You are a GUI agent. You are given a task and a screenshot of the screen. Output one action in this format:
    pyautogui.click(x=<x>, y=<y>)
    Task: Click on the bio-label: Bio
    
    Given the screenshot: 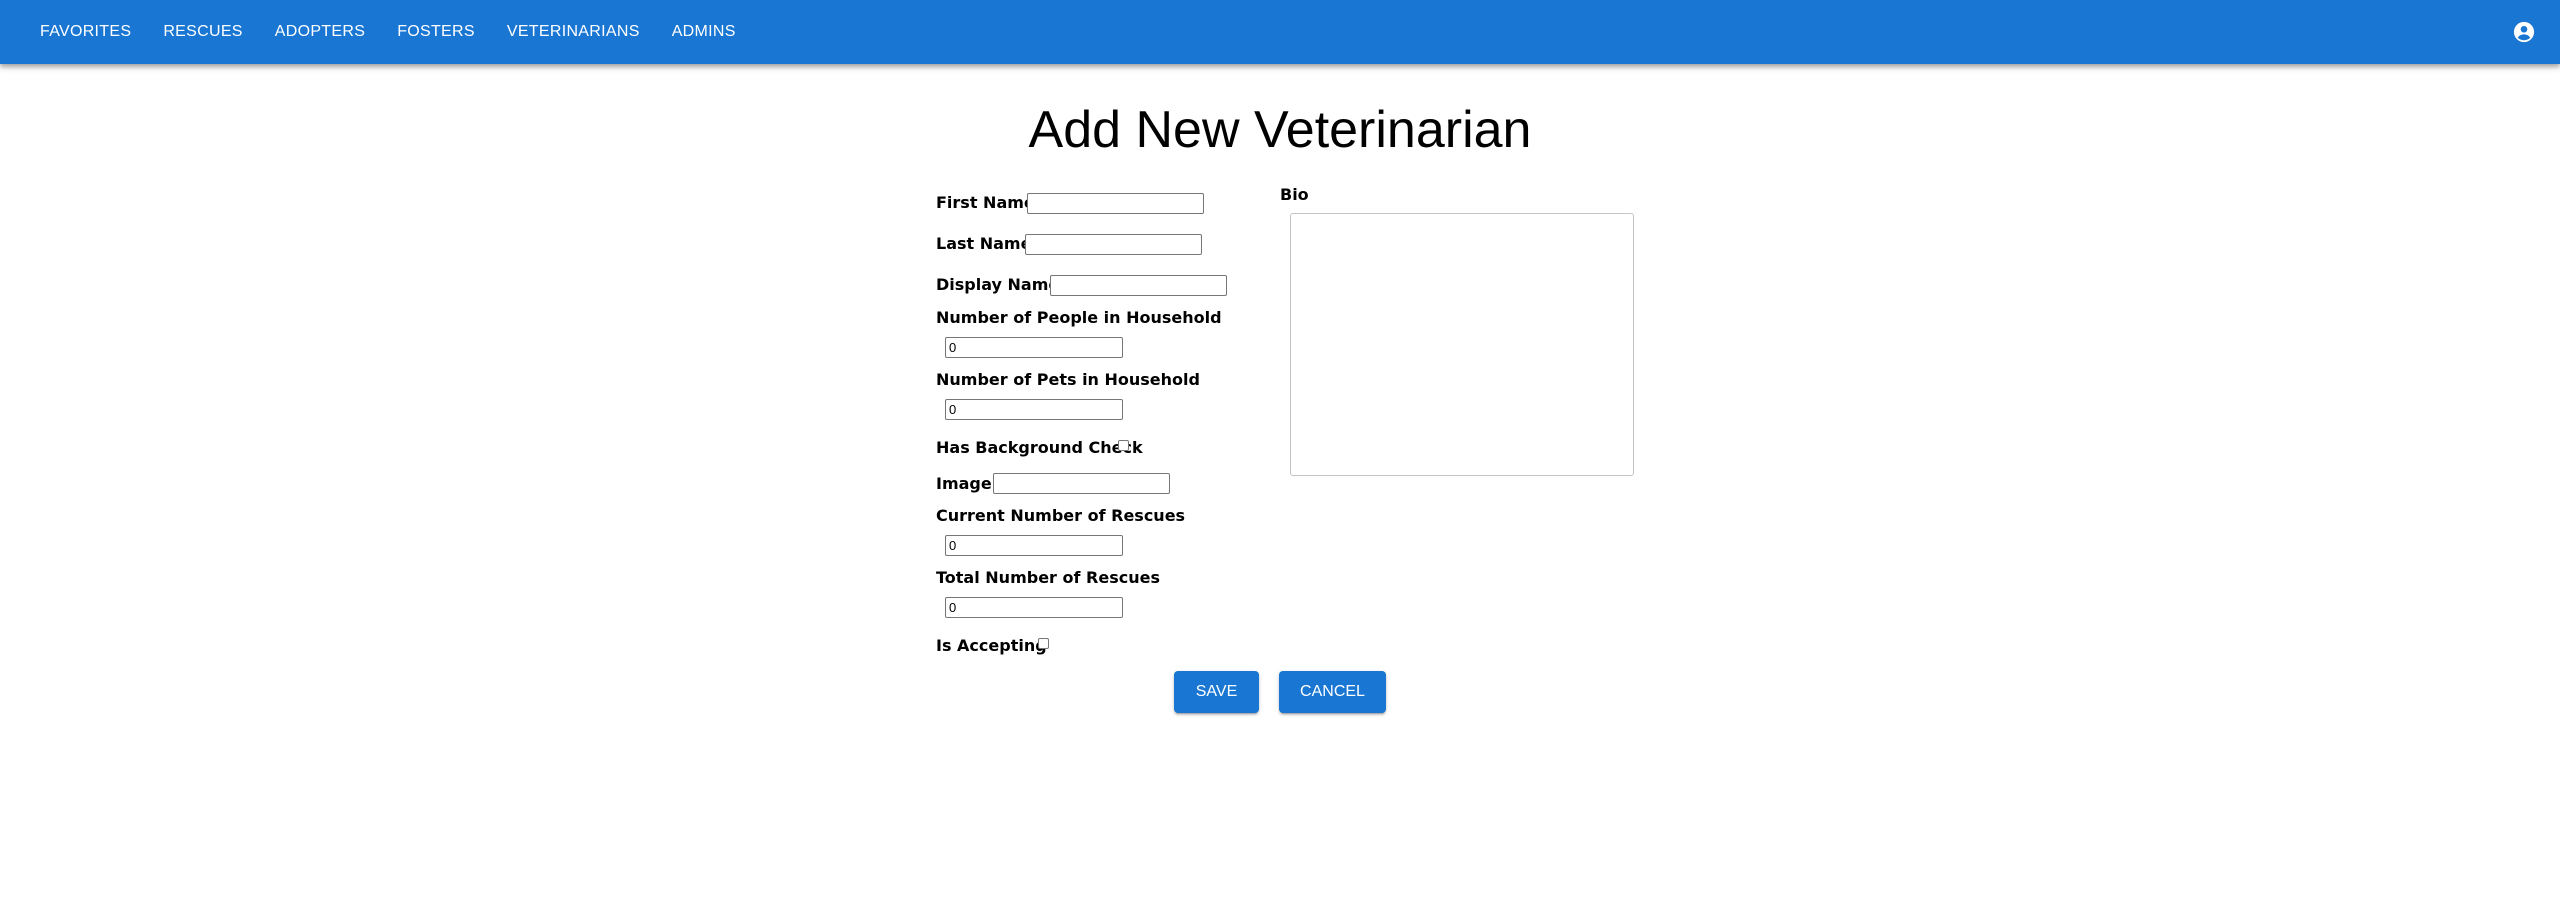 What is the action you would take?
    pyautogui.click(x=1294, y=194)
    